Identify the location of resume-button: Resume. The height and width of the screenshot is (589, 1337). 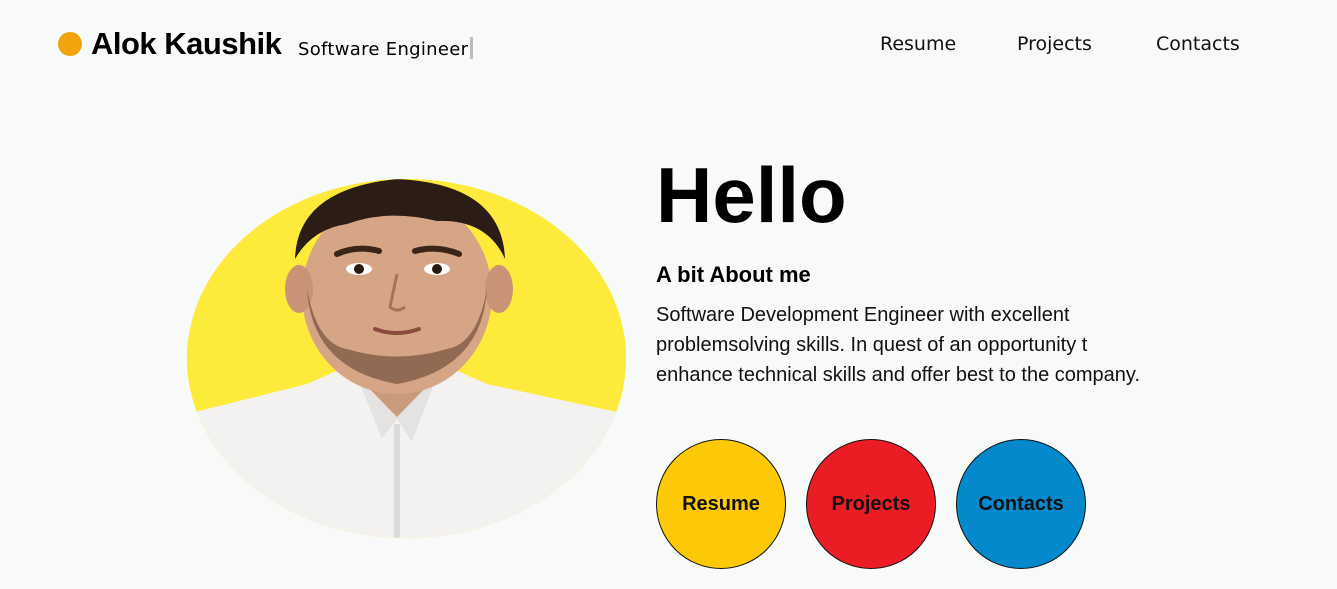
(721, 504).